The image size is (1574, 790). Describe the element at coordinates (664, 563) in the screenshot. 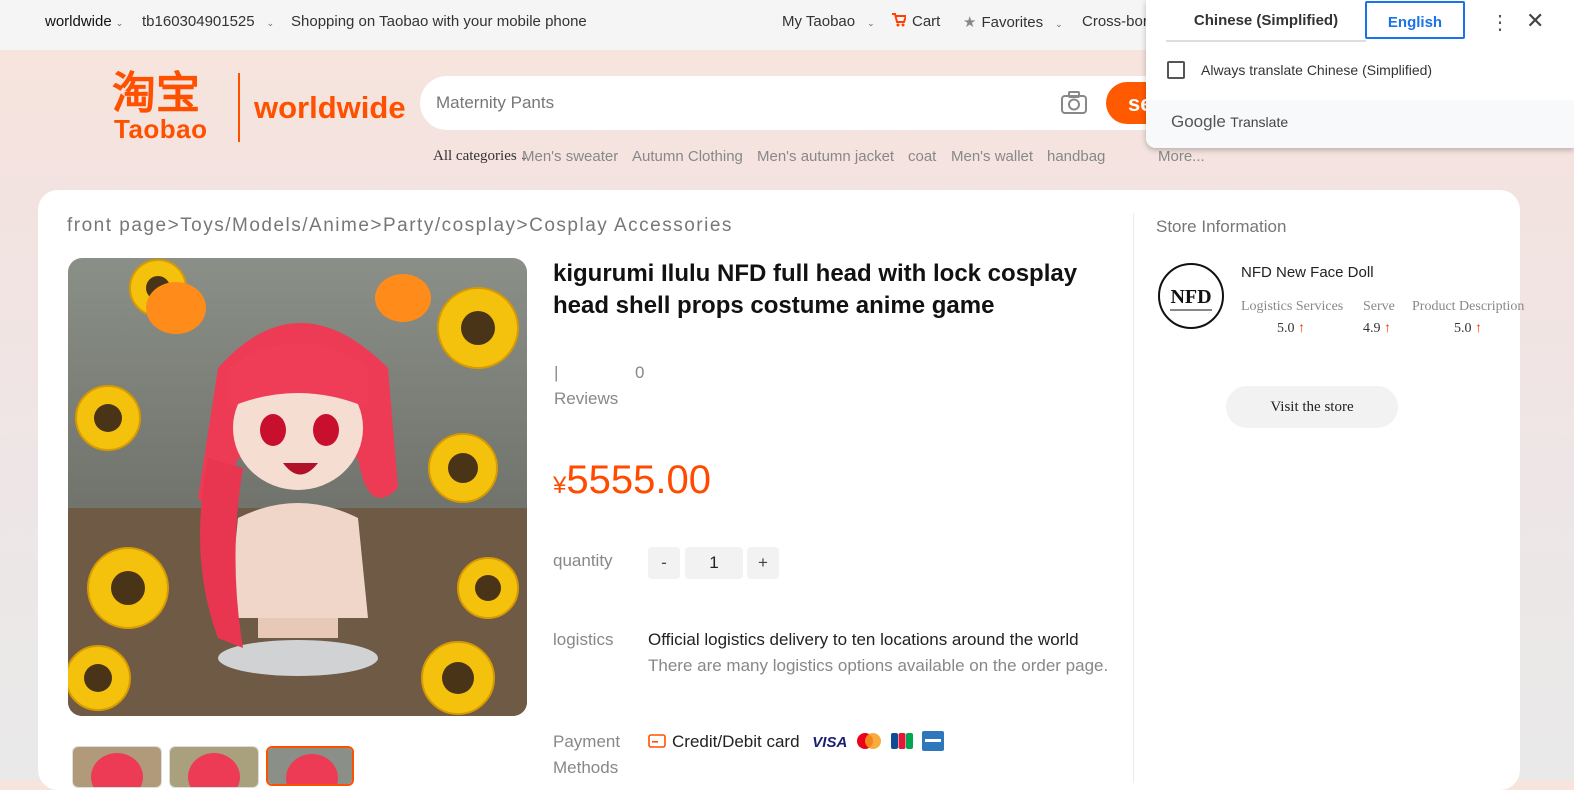

I see `quantity-decrease-button: -` at that location.